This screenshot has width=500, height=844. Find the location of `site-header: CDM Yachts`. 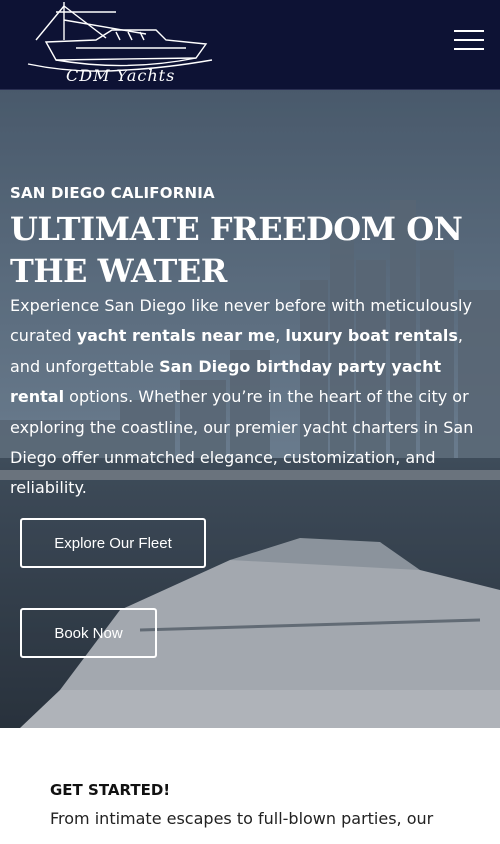

site-header: CDM Yachts is located at coordinates (250, 45).